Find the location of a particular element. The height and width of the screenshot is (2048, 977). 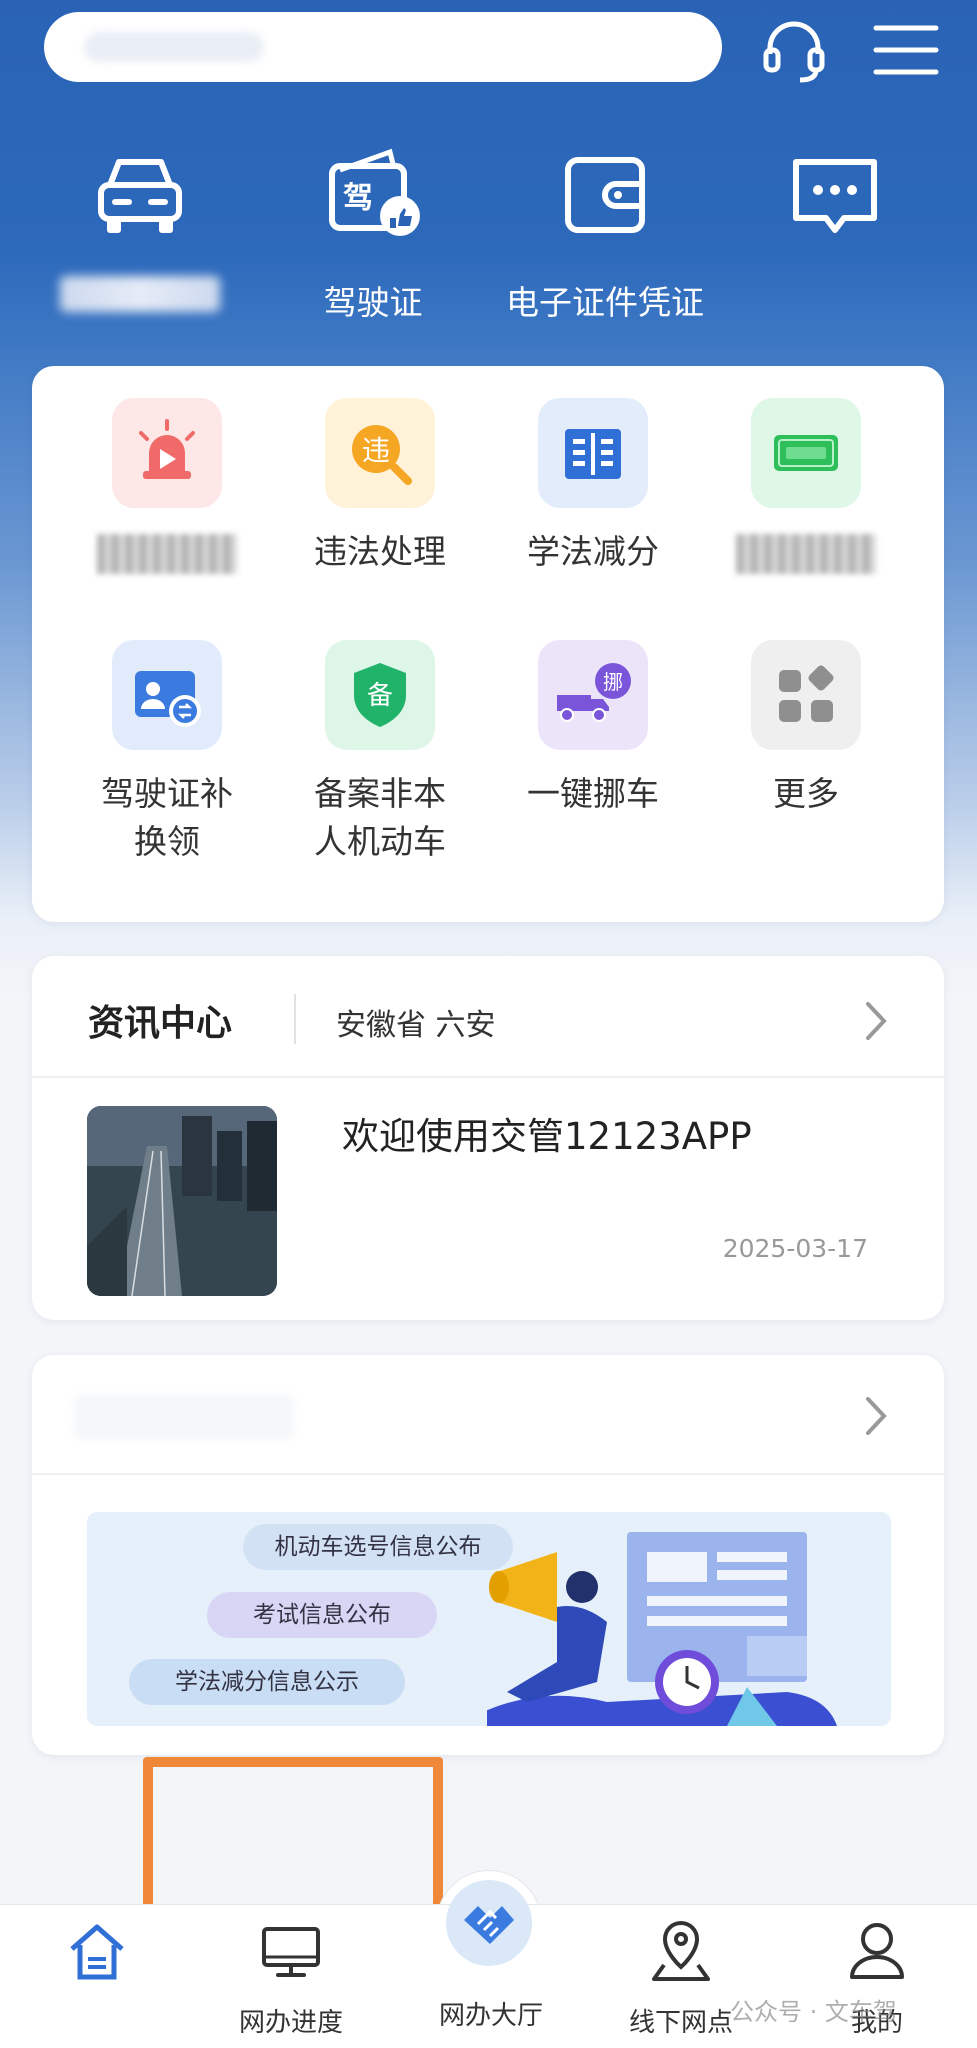

service-move-car: 挪 一键挪车 is located at coordinates (593, 729).